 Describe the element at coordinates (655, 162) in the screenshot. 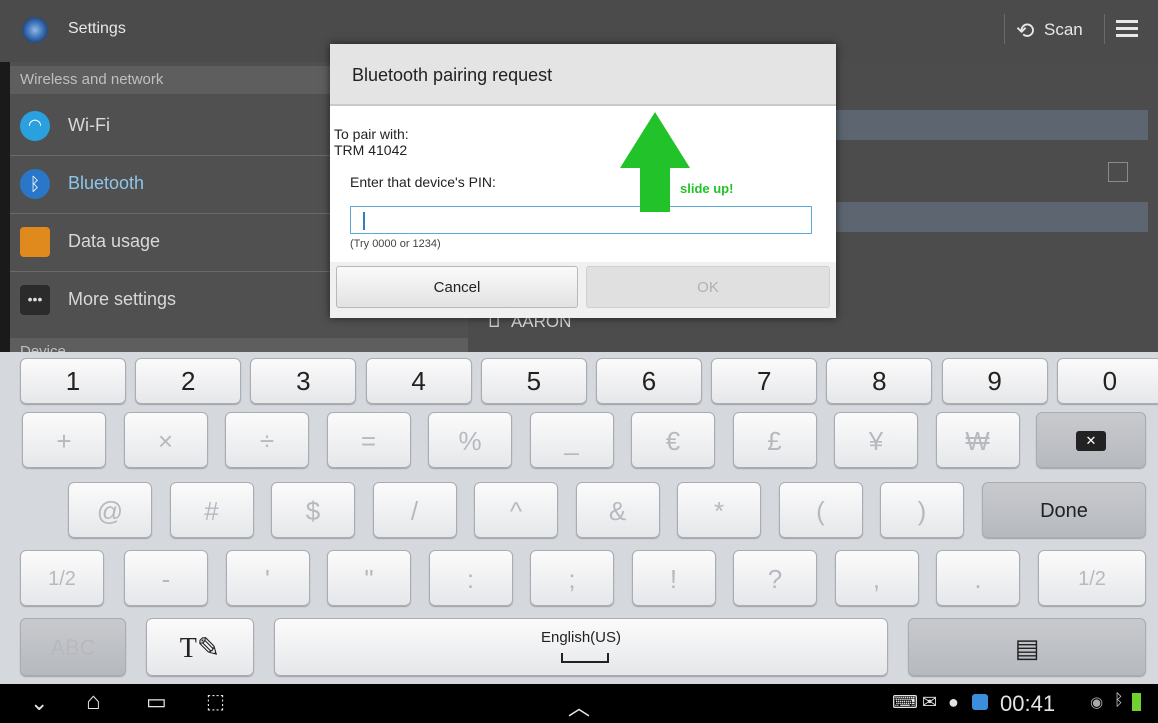

I see `slide-up-arrow-icon` at that location.